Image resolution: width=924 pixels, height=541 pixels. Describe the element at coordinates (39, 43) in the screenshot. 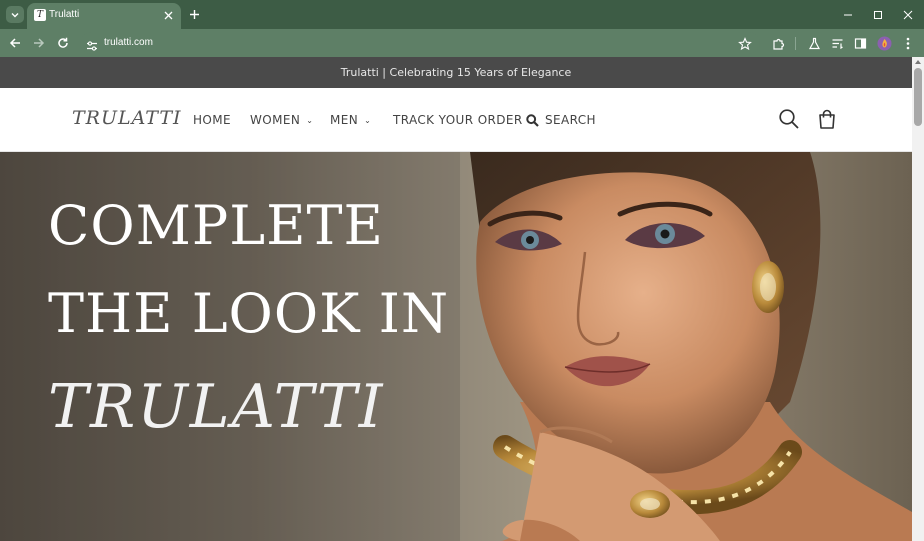

I see `forward-arrow-icon` at that location.